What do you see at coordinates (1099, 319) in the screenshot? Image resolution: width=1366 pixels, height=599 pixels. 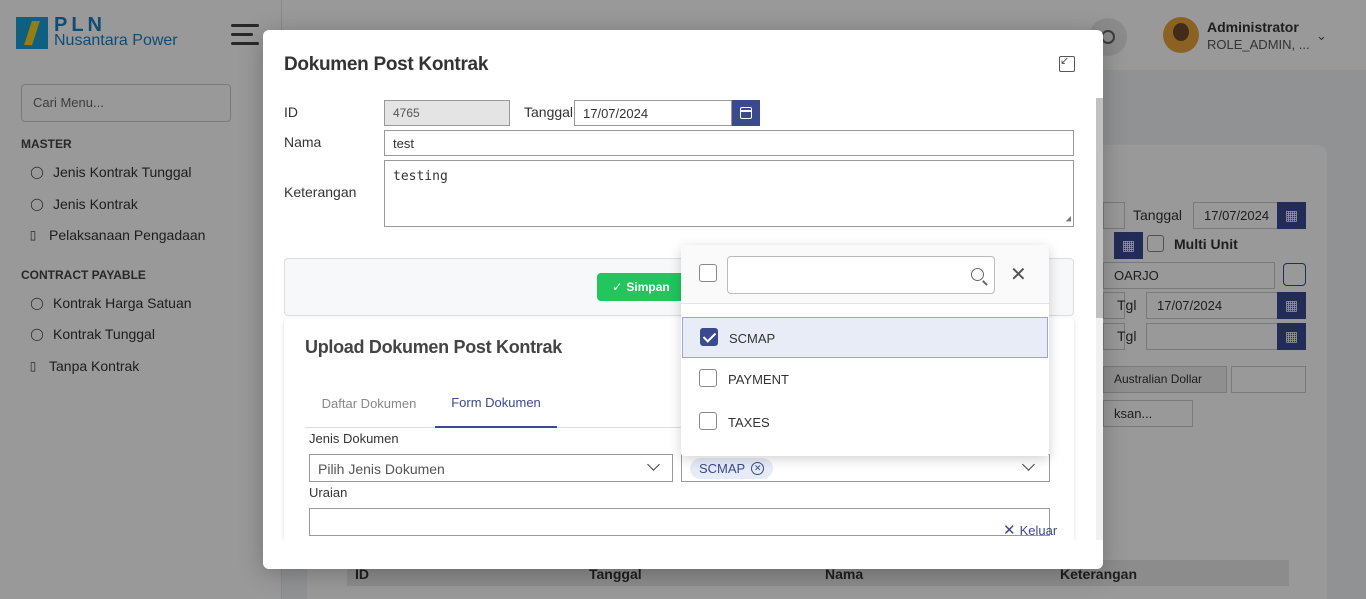 I see `modal-scrollbar` at bounding box center [1099, 319].